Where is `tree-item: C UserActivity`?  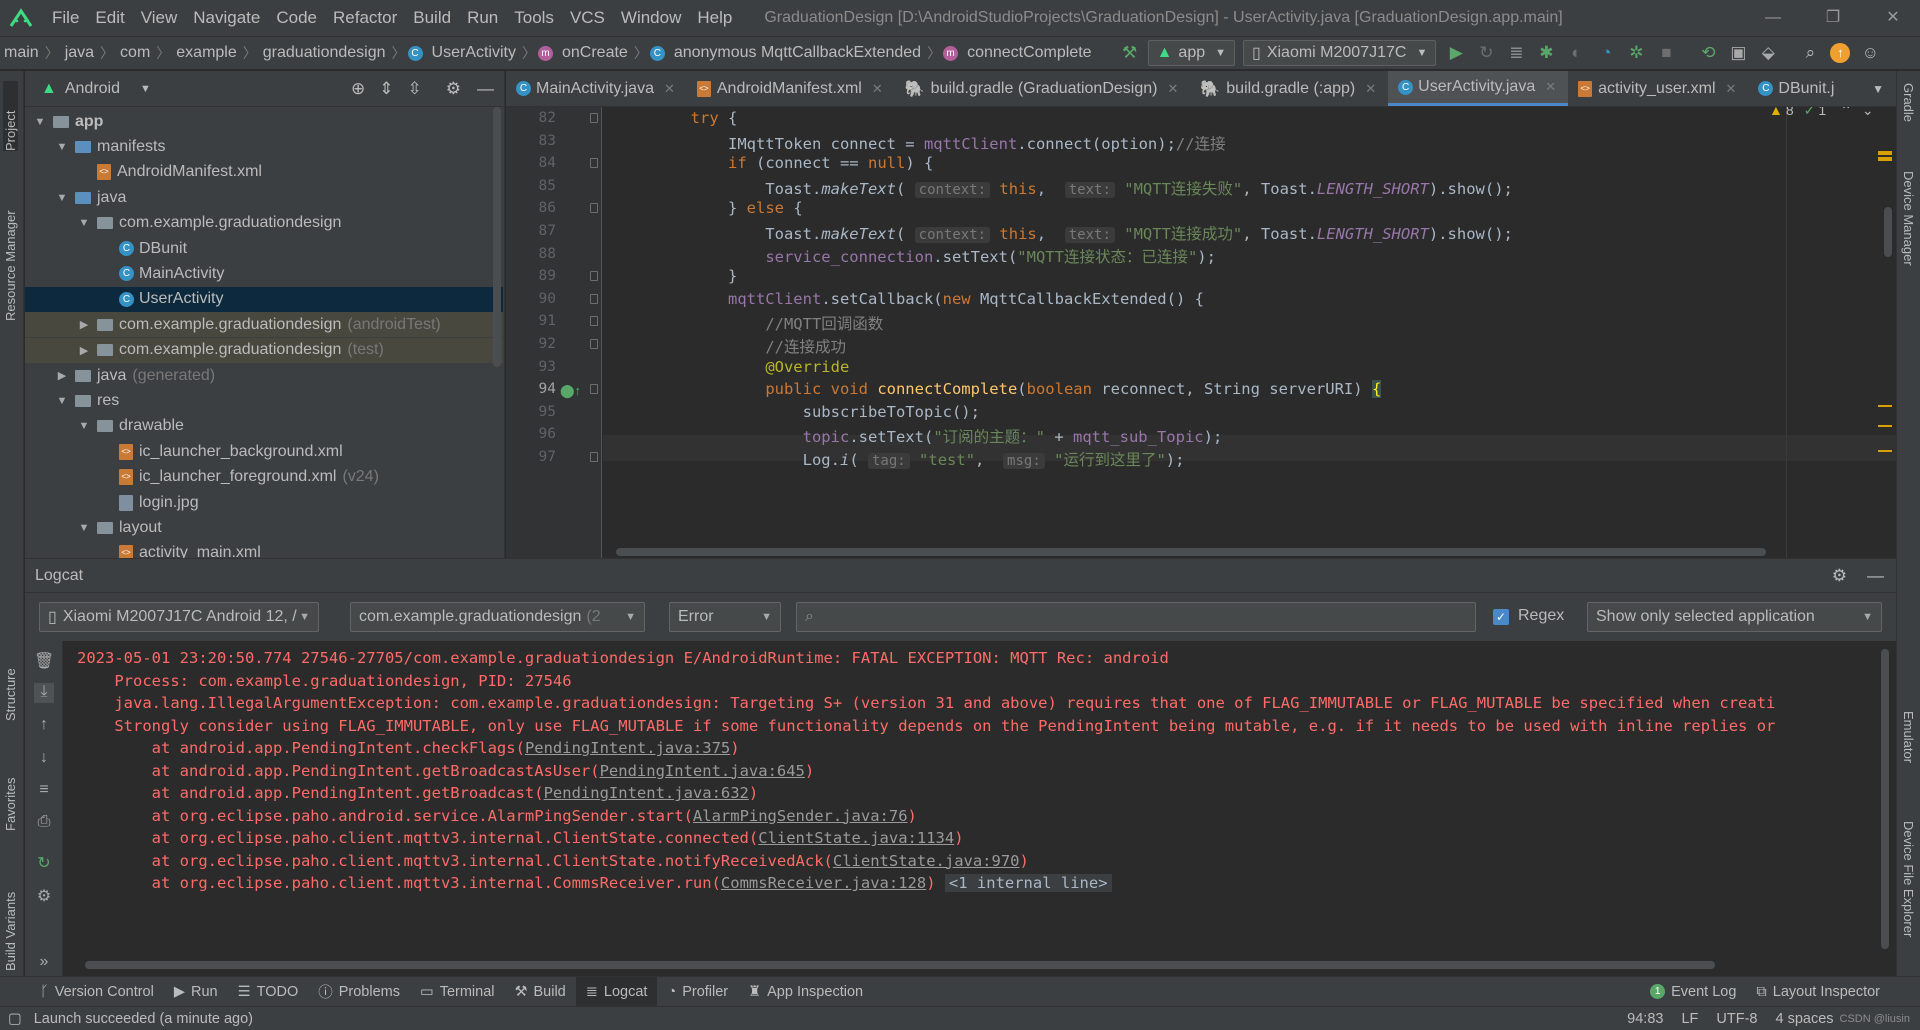
tree-item: C UserActivity is located at coordinates (264, 299).